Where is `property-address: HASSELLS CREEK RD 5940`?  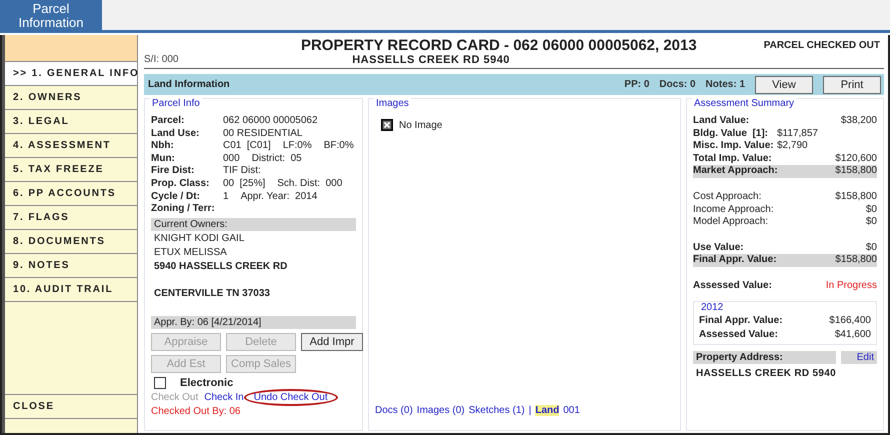 property-address: HASSELLS CREEK RD 5940 is located at coordinates (766, 373).